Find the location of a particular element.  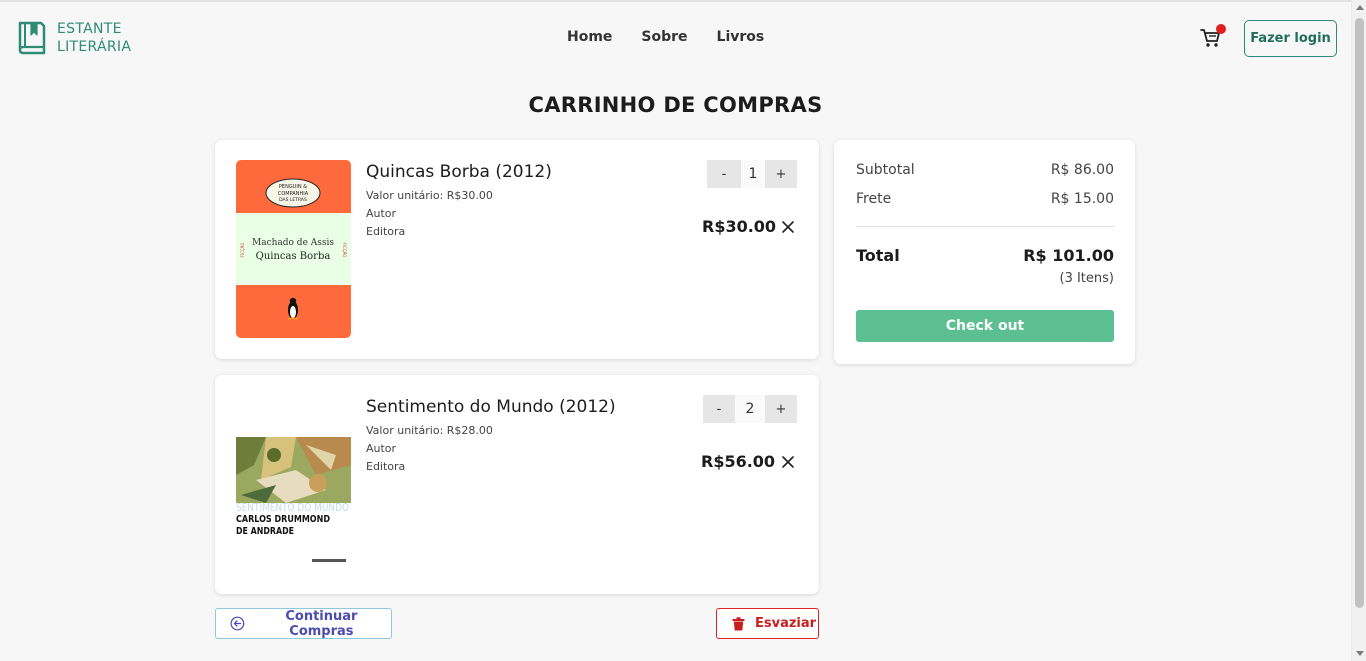

quantity-value: 2 is located at coordinates (750, 409).